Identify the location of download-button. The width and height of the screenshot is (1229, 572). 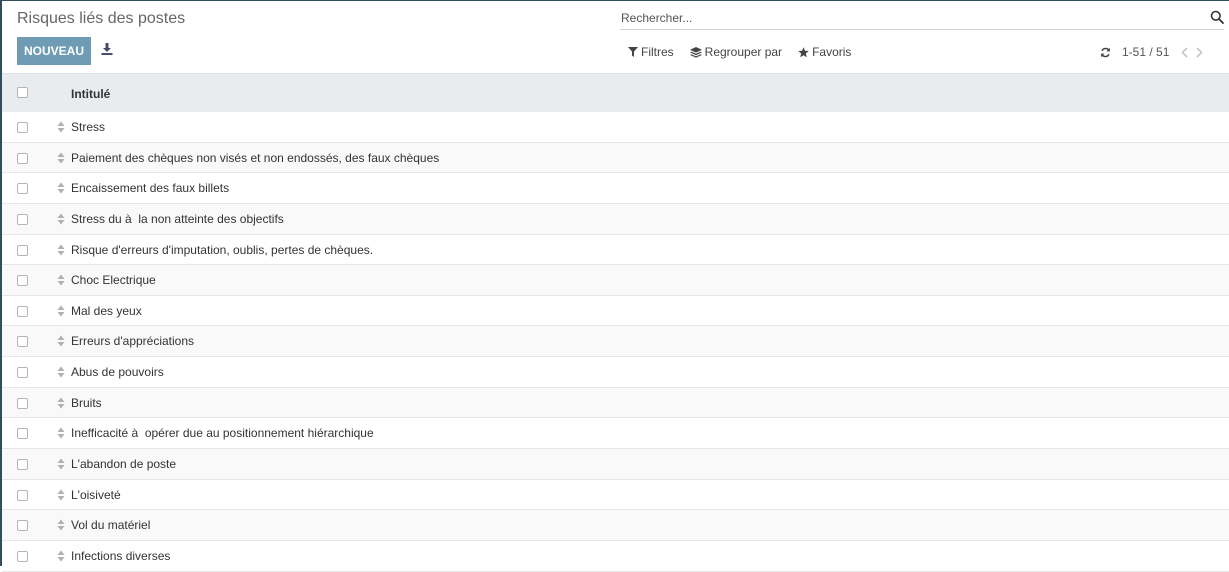
(107, 49).